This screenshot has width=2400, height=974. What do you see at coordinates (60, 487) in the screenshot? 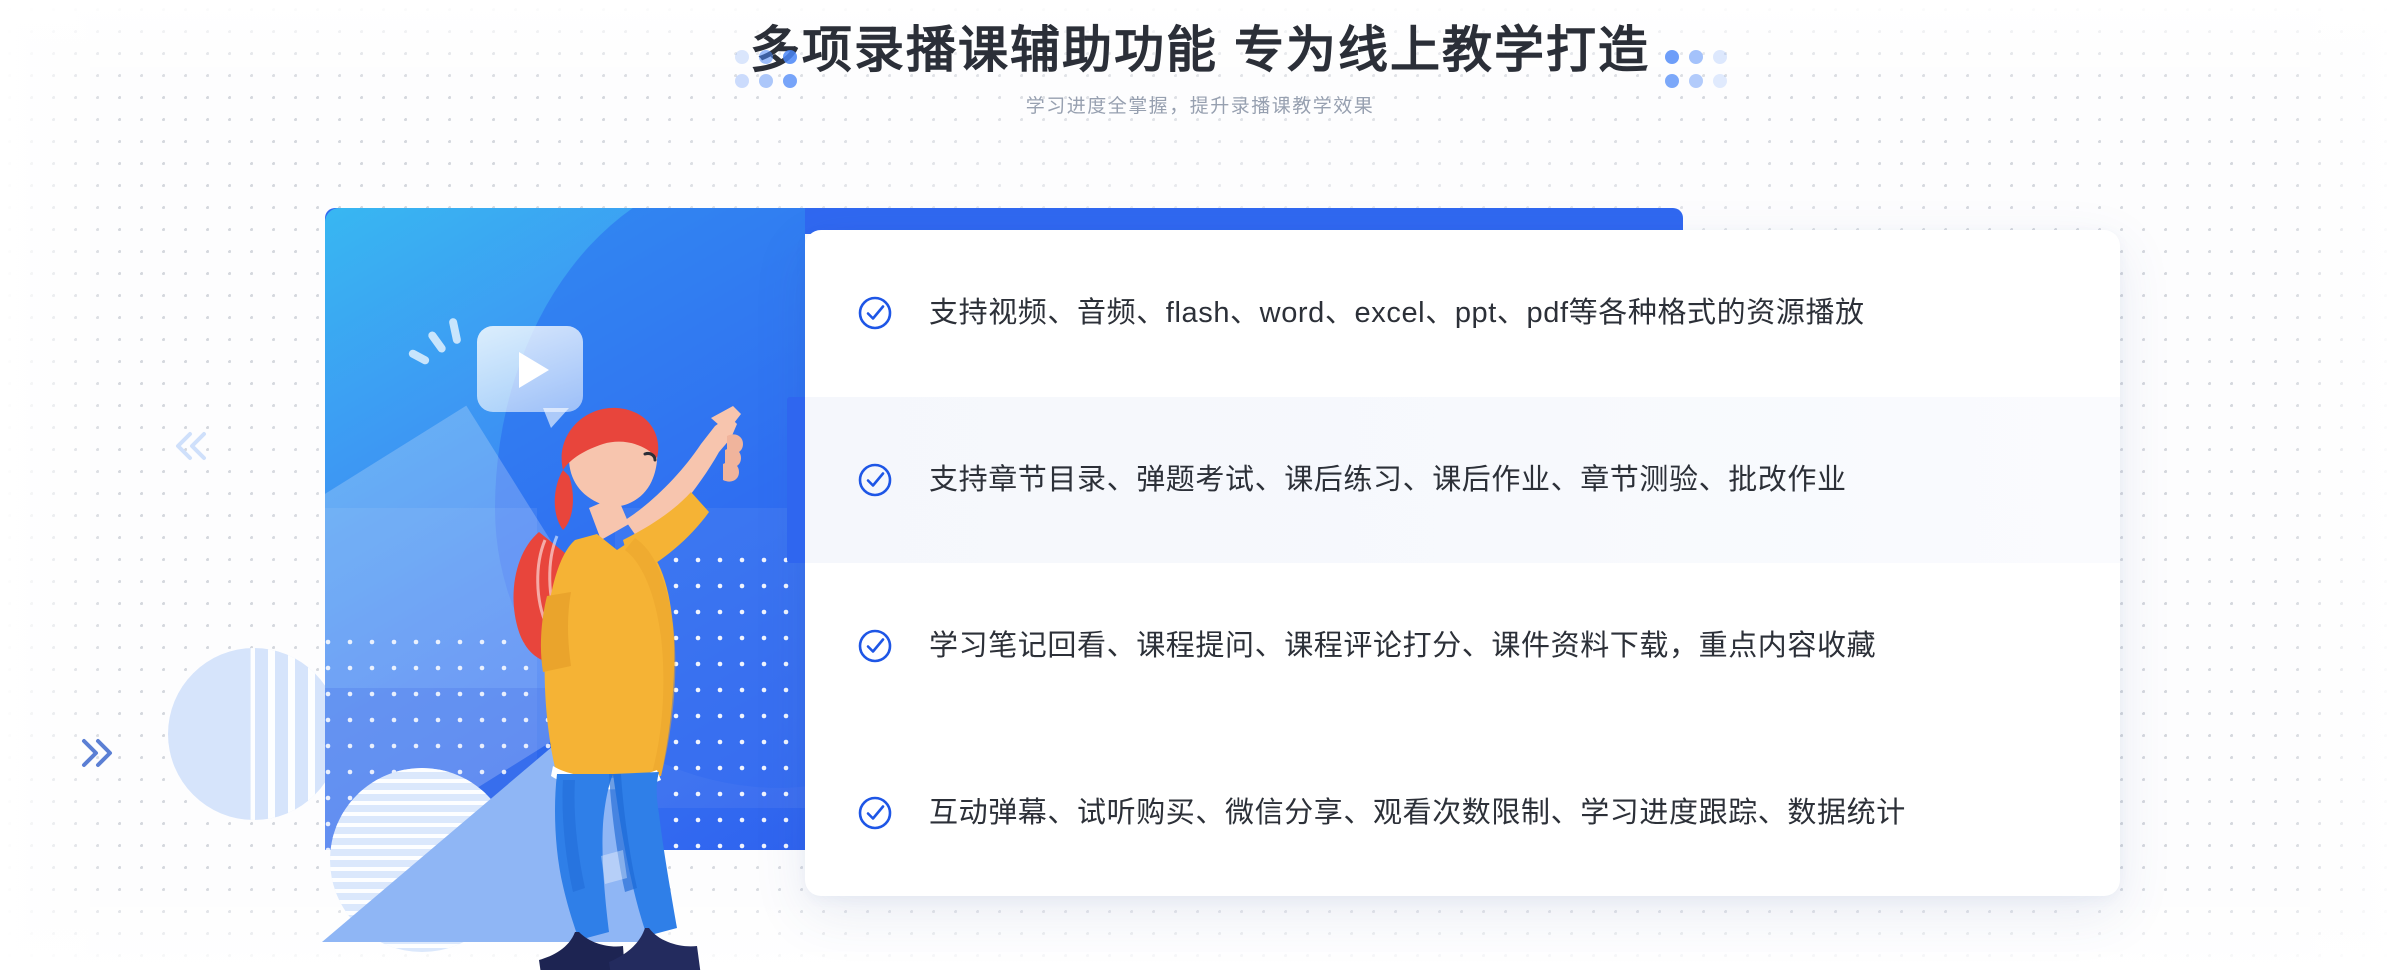
I see `background-left-fade` at bounding box center [60, 487].